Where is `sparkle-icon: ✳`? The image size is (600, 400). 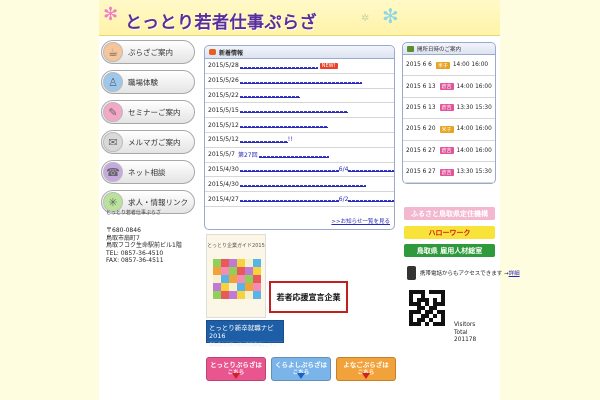 sparkle-icon: ✳ is located at coordinates (113, 202).